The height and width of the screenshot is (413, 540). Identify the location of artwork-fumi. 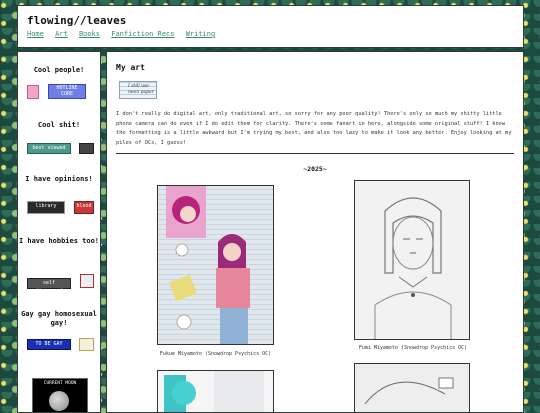
(412, 260).